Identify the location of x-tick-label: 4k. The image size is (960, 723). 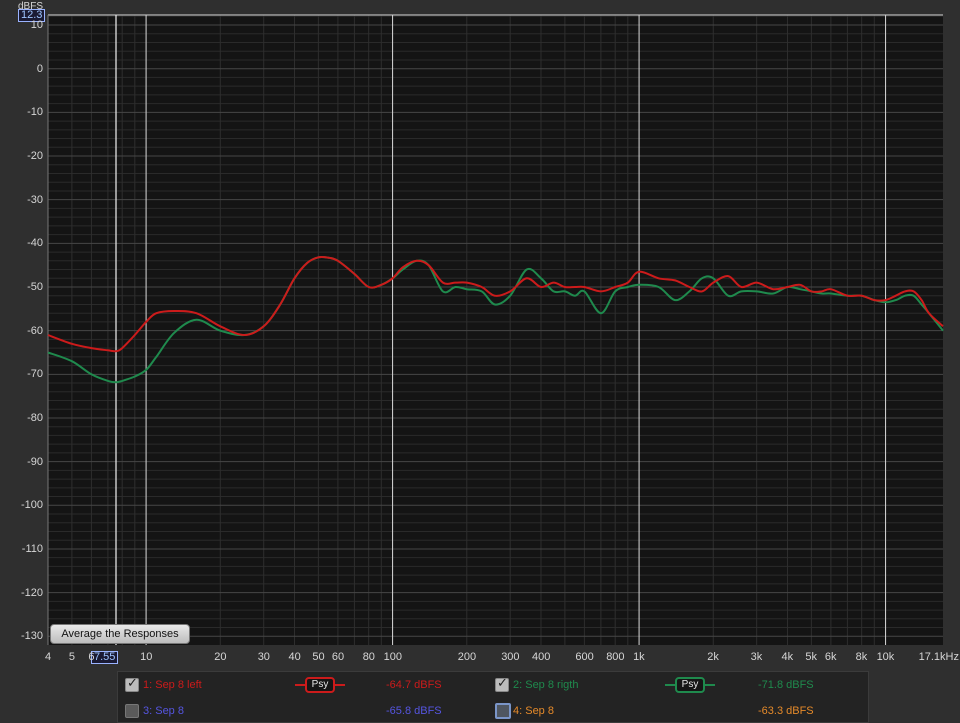
(787, 657).